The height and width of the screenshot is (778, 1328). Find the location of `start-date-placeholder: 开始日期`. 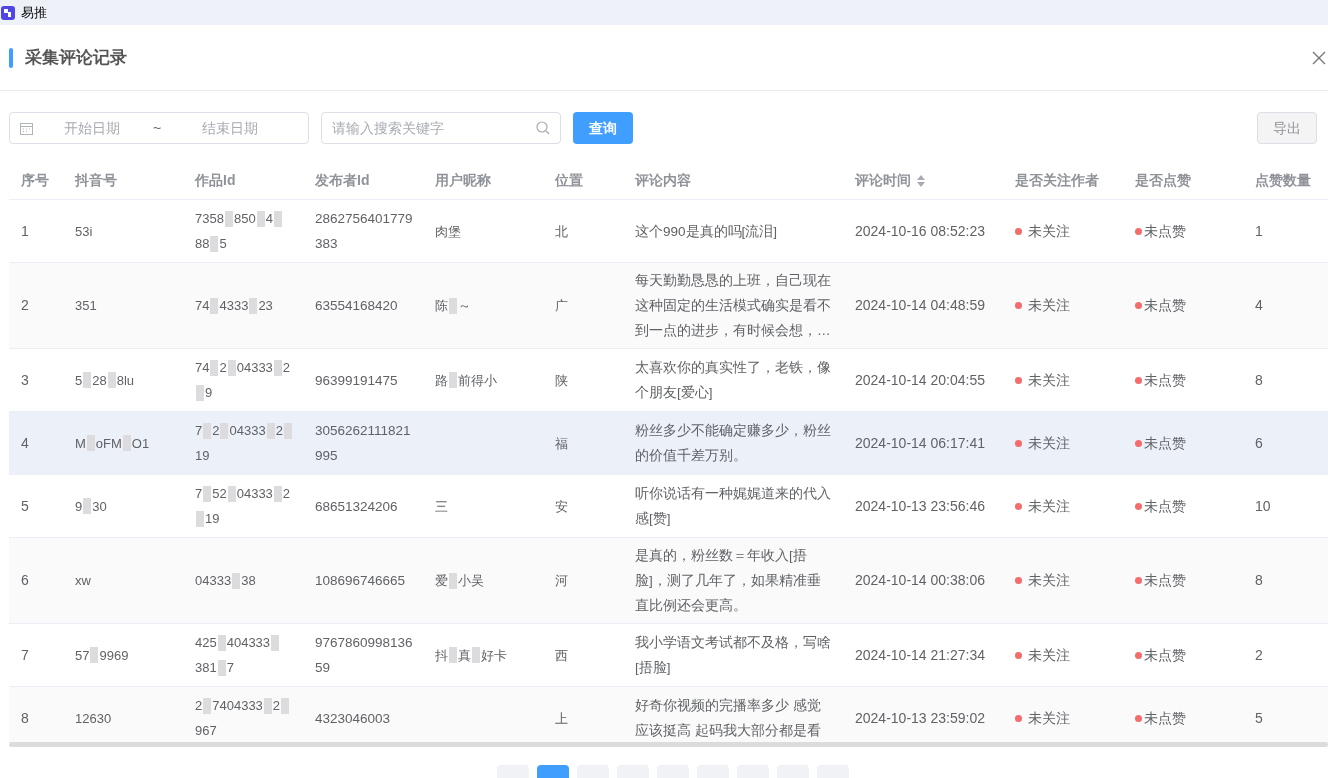

start-date-placeholder: 开始日期 is located at coordinates (92, 128).